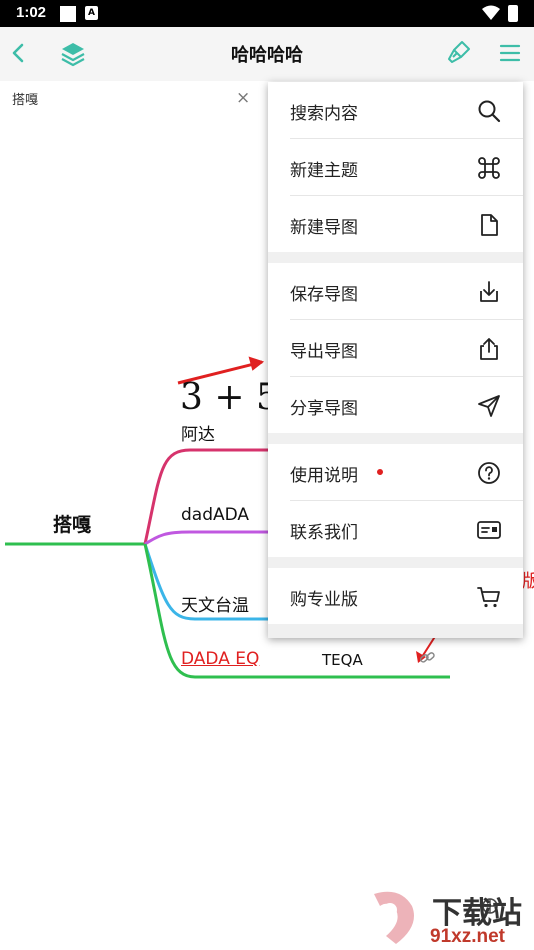 The width and height of the screenshot is (534, 950). What do you see at coordinates (489, 225) in the screenshot?
I see `file-icon` at bounding box center [489, 225].